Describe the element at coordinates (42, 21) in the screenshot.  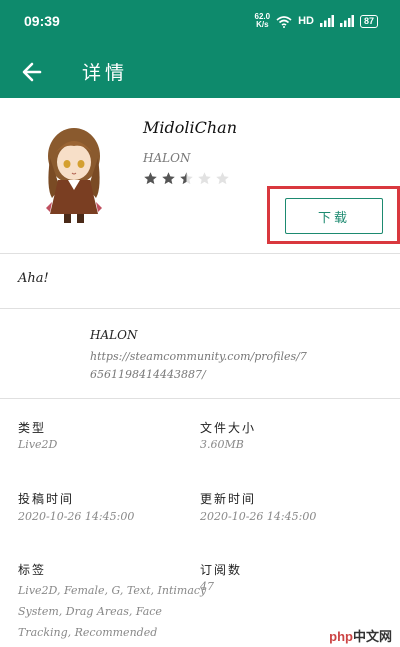
I see `status-time: 09:39` at that location.